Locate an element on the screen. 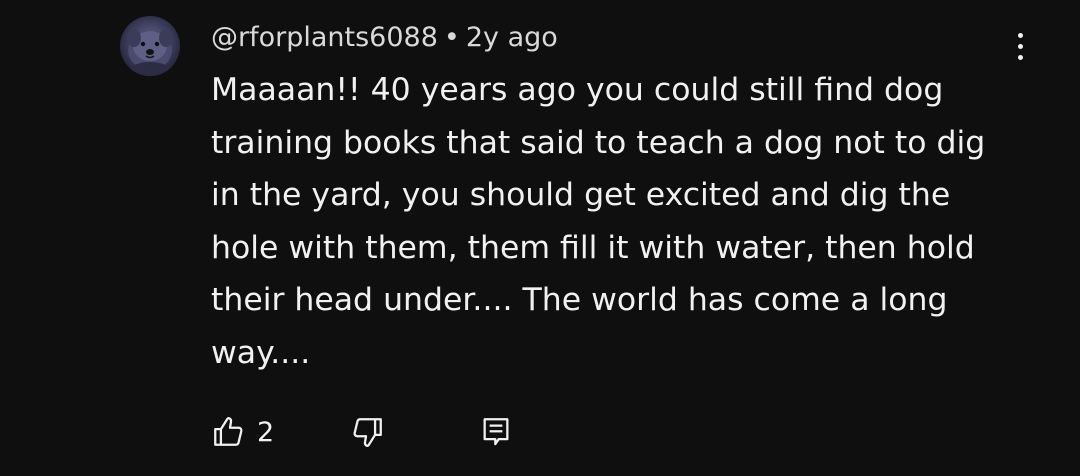 The image size is (1080, 476). thumbs-up-icon is located at coordinates (228, 431).